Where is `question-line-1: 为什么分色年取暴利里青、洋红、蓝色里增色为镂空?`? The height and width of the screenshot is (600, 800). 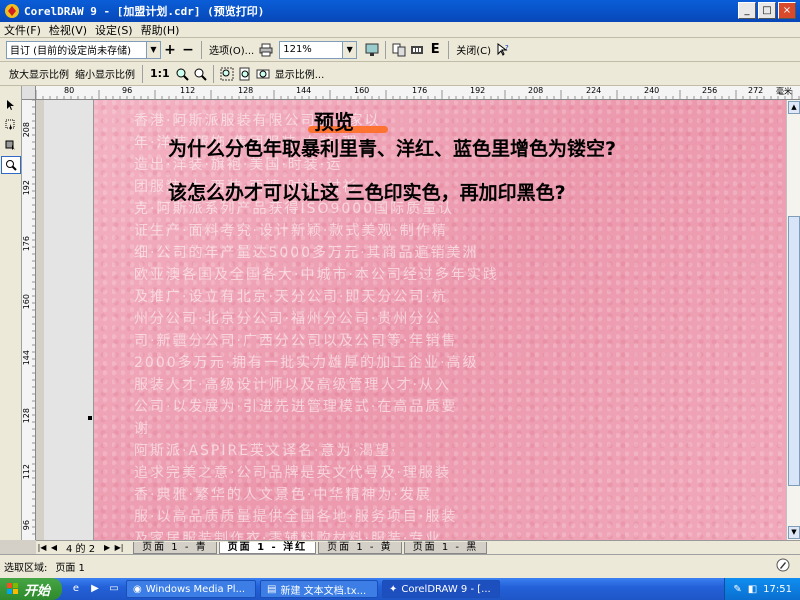
question-line-1: 为什么分色年取暴利里青、洋红、蓝色里增色为镂空? is located at coordinates (392, 149).